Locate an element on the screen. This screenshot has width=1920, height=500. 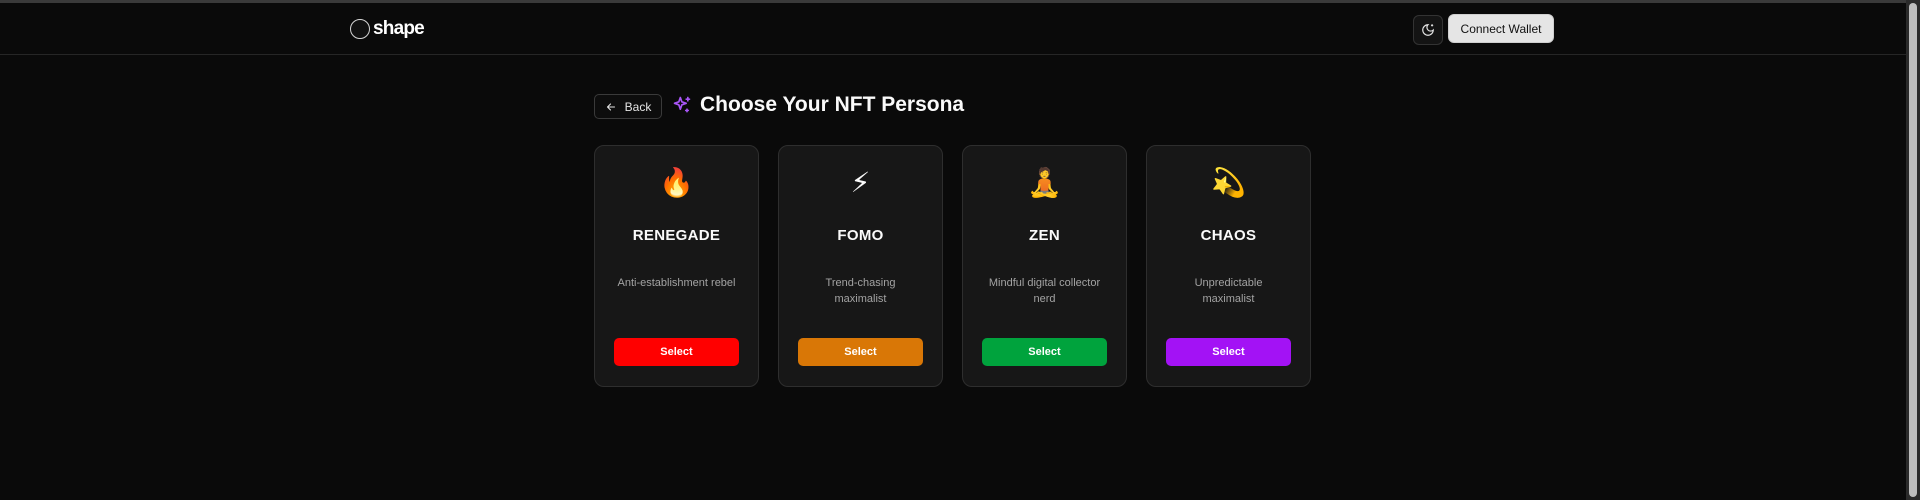
persona-card-zen: 🧘 ZEN Mindful digital collector nerd Select is located at coordinates (1044, 266).